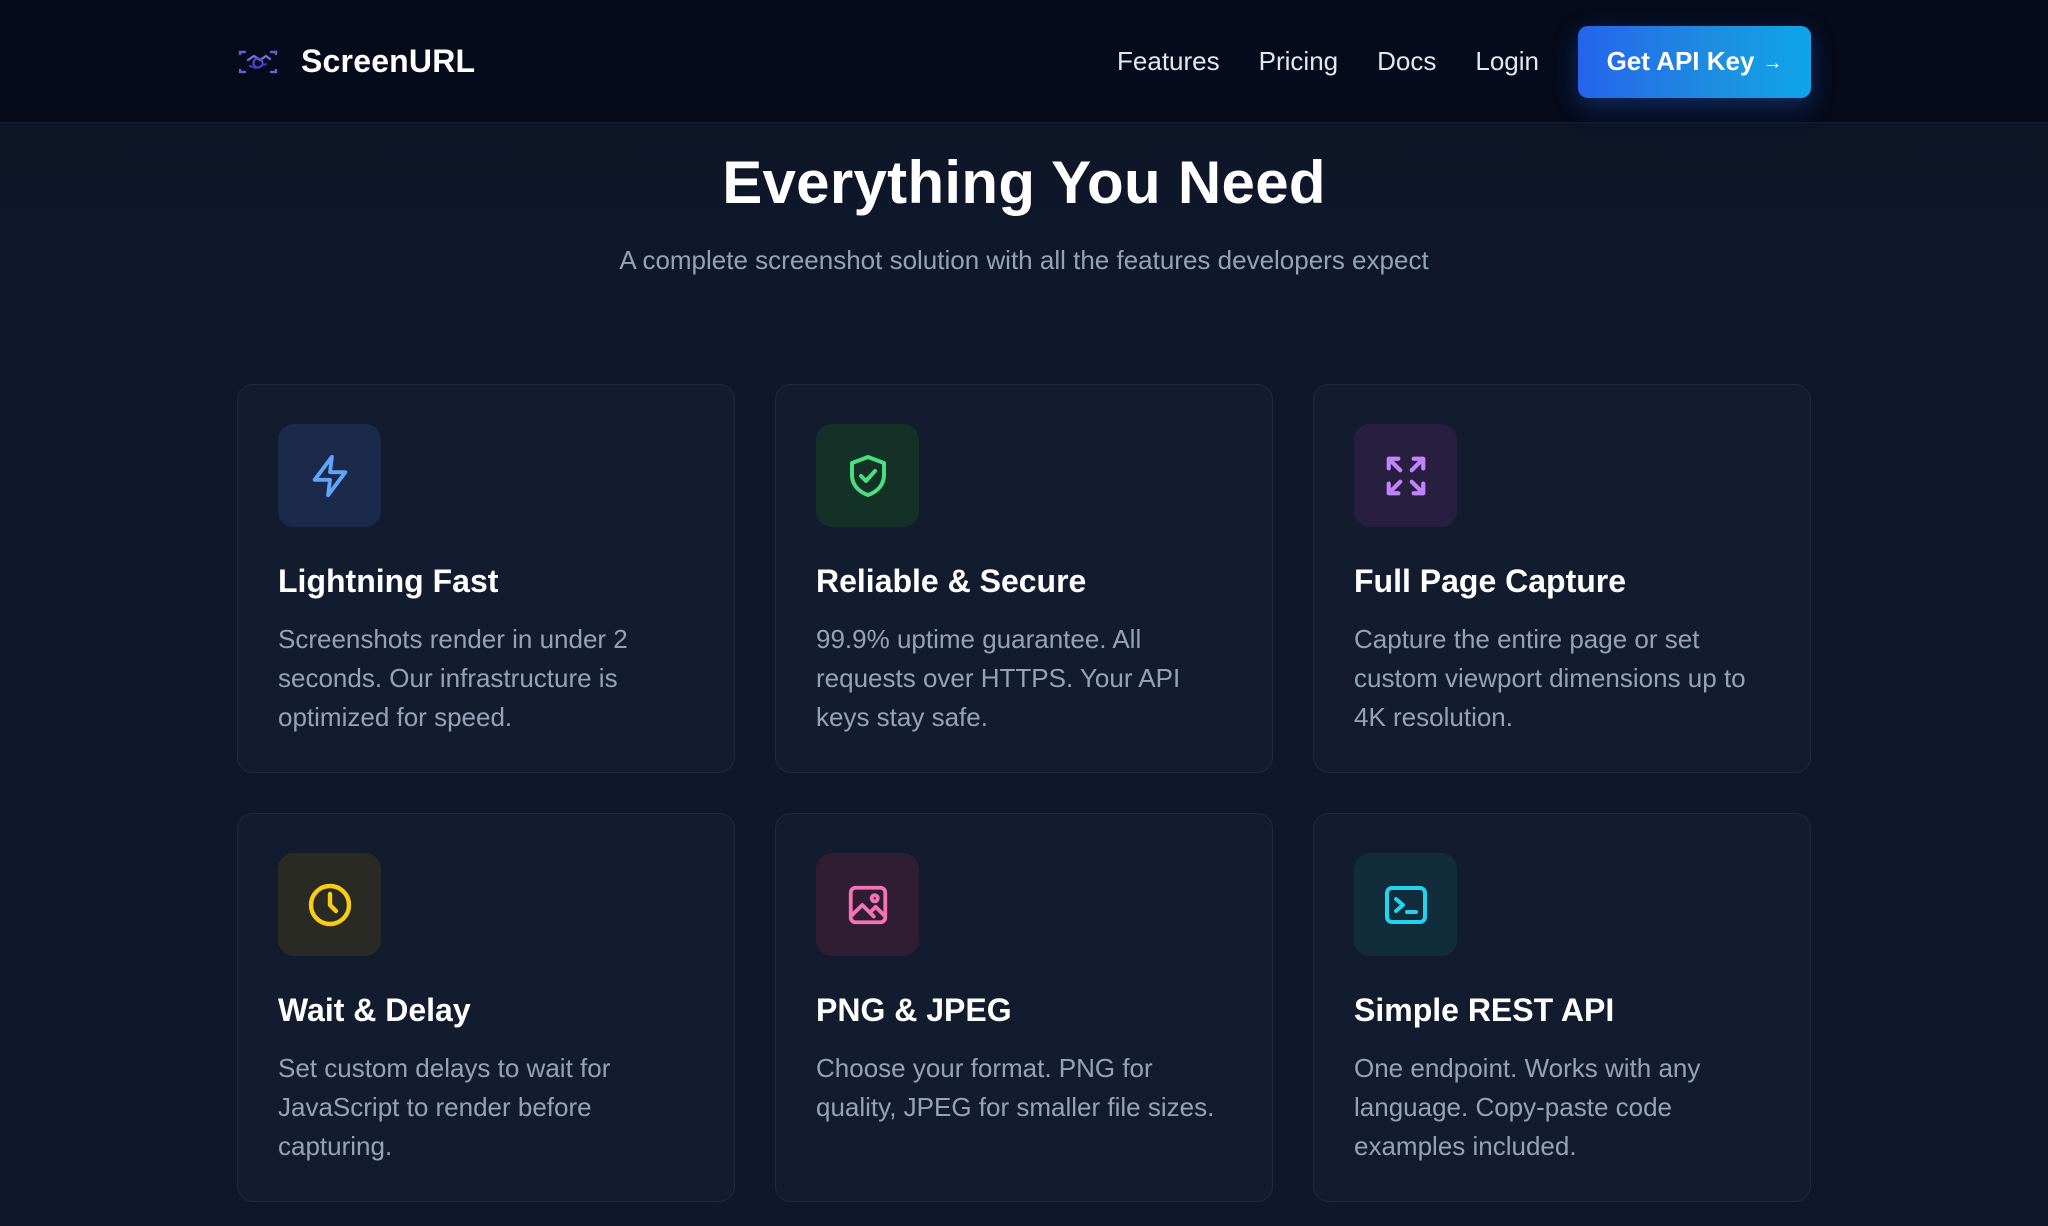 This screenshot has height=1226, width=2048. What do you see at coordinates (1298, 61) in the screenshot?
I see `nav-link-pricing: Pricing` at bounding box center [1298, 61].